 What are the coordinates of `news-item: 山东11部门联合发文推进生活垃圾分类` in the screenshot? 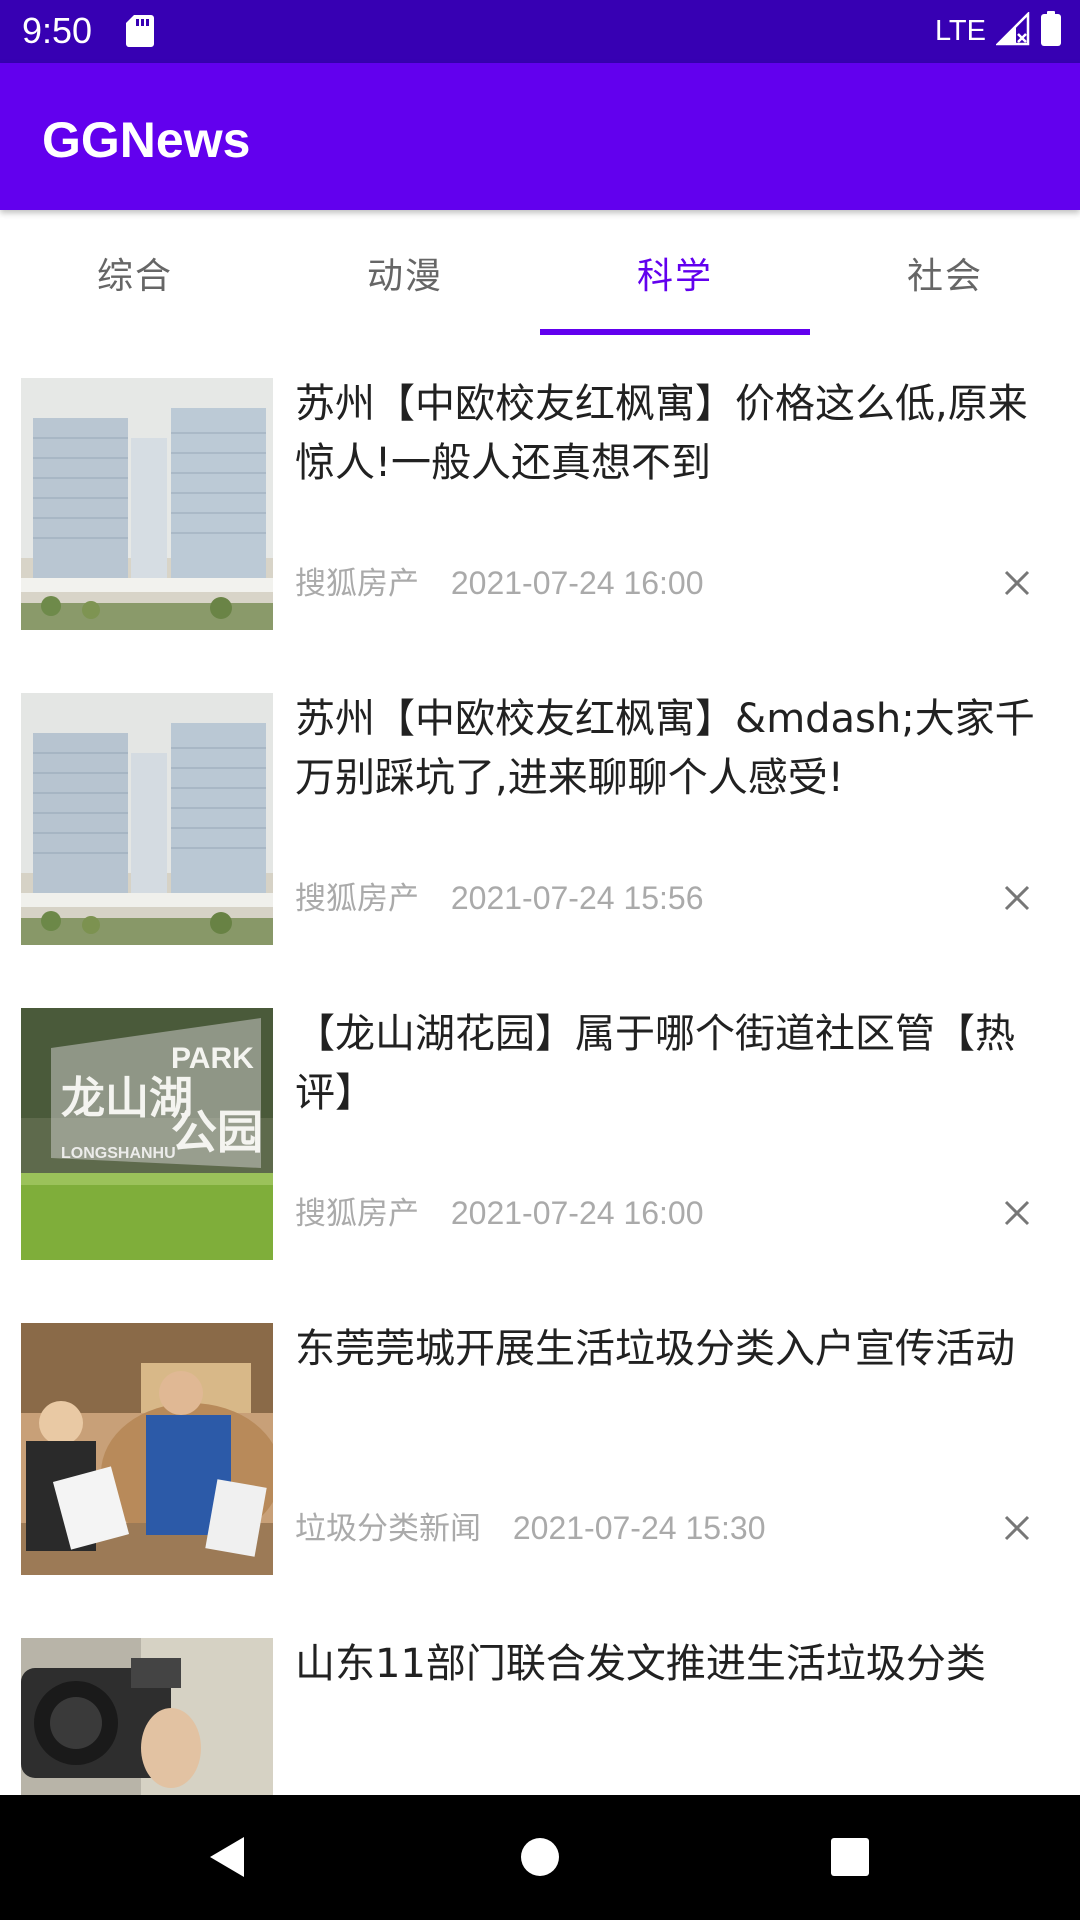 It's located at (540, 1695).